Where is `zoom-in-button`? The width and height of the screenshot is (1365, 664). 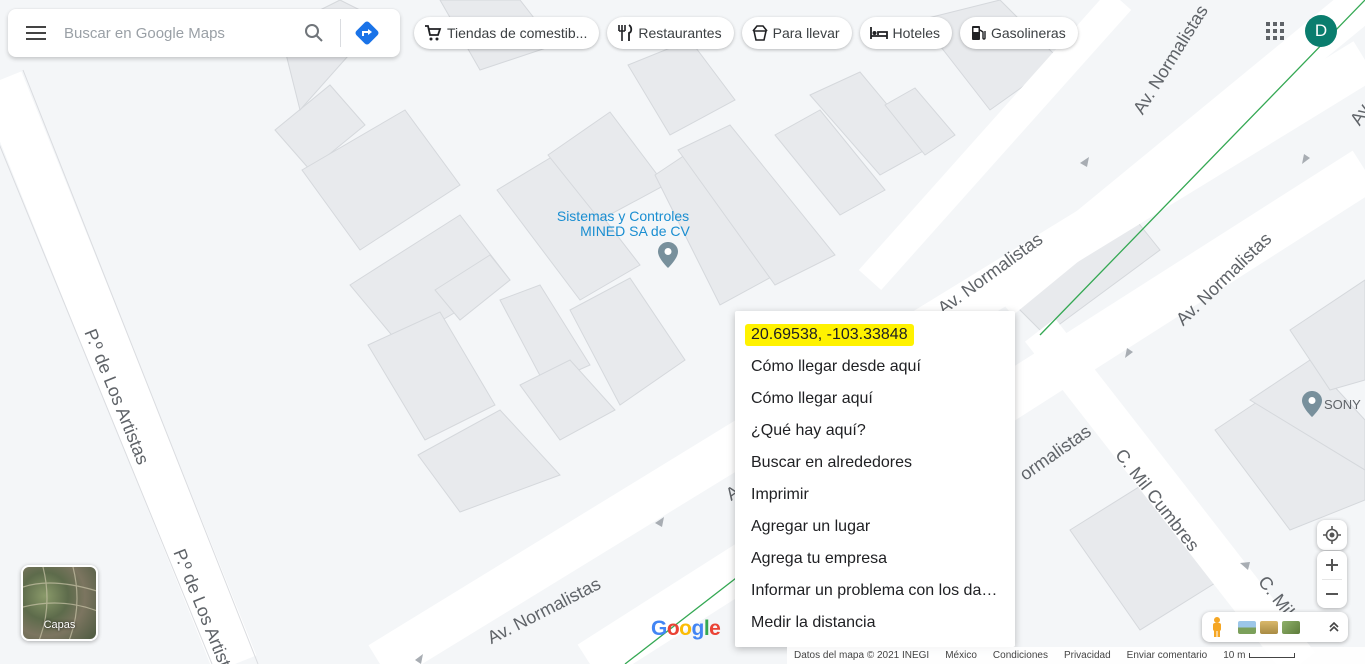
zoom-in-button is located at coordinates (1332, 565).